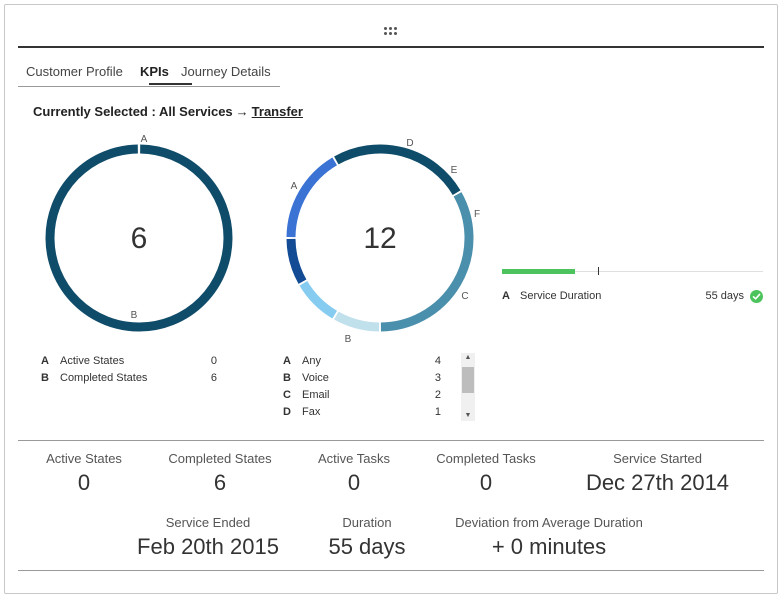  What do you see at coordinates (208, 522) in the screenshot?
I see `stat-label: Service Ended` at bounding box center [208, 522].